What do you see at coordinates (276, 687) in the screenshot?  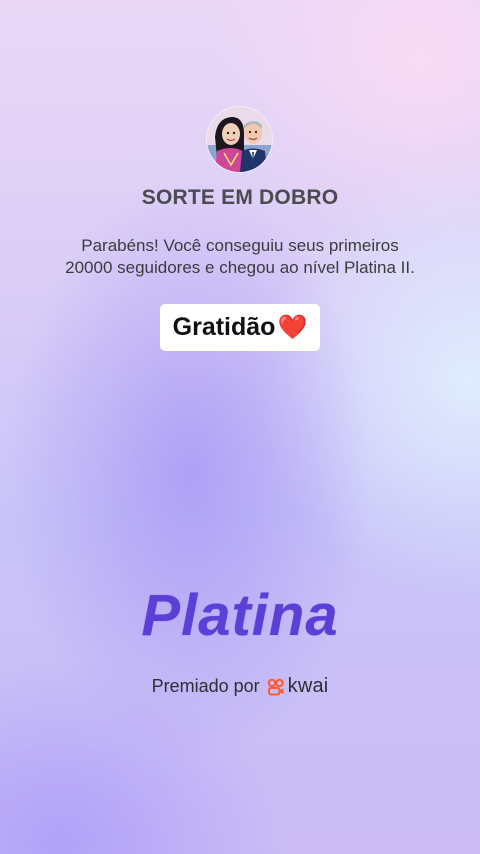 I see `kwai-logo-icon` at bounding box center [276, 687].